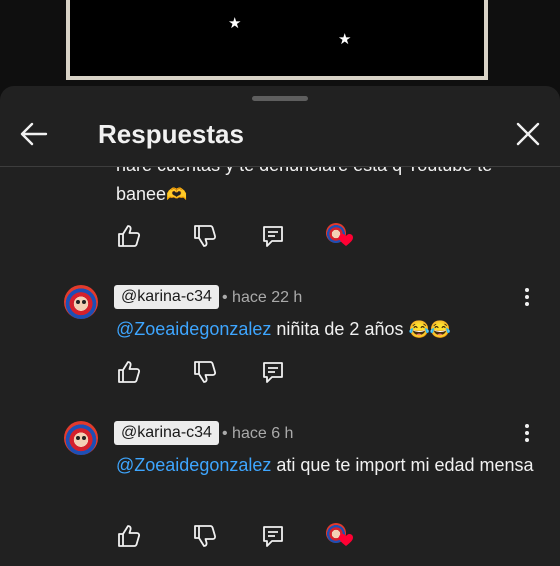  I want to click on heart-hands-icon: 🫶, so click(177, 194).